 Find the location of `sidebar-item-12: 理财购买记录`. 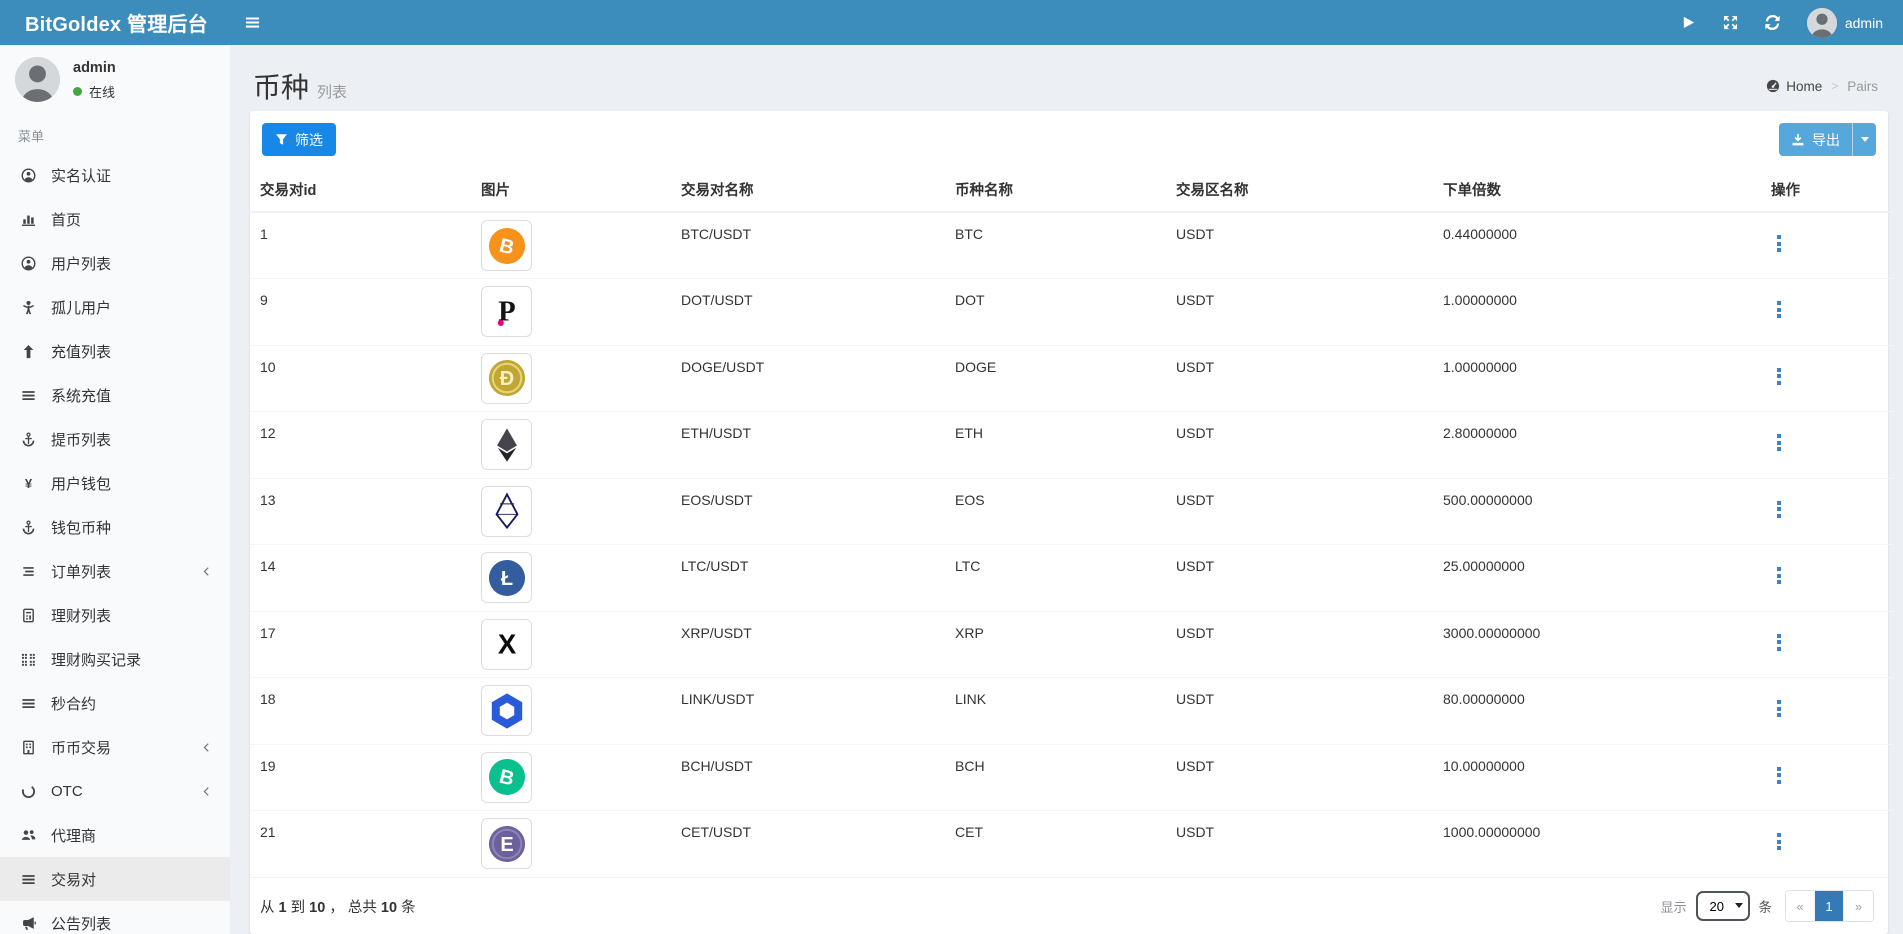

sidebar-item-12: 理财购买记录 is located at coordinates (115, 659).